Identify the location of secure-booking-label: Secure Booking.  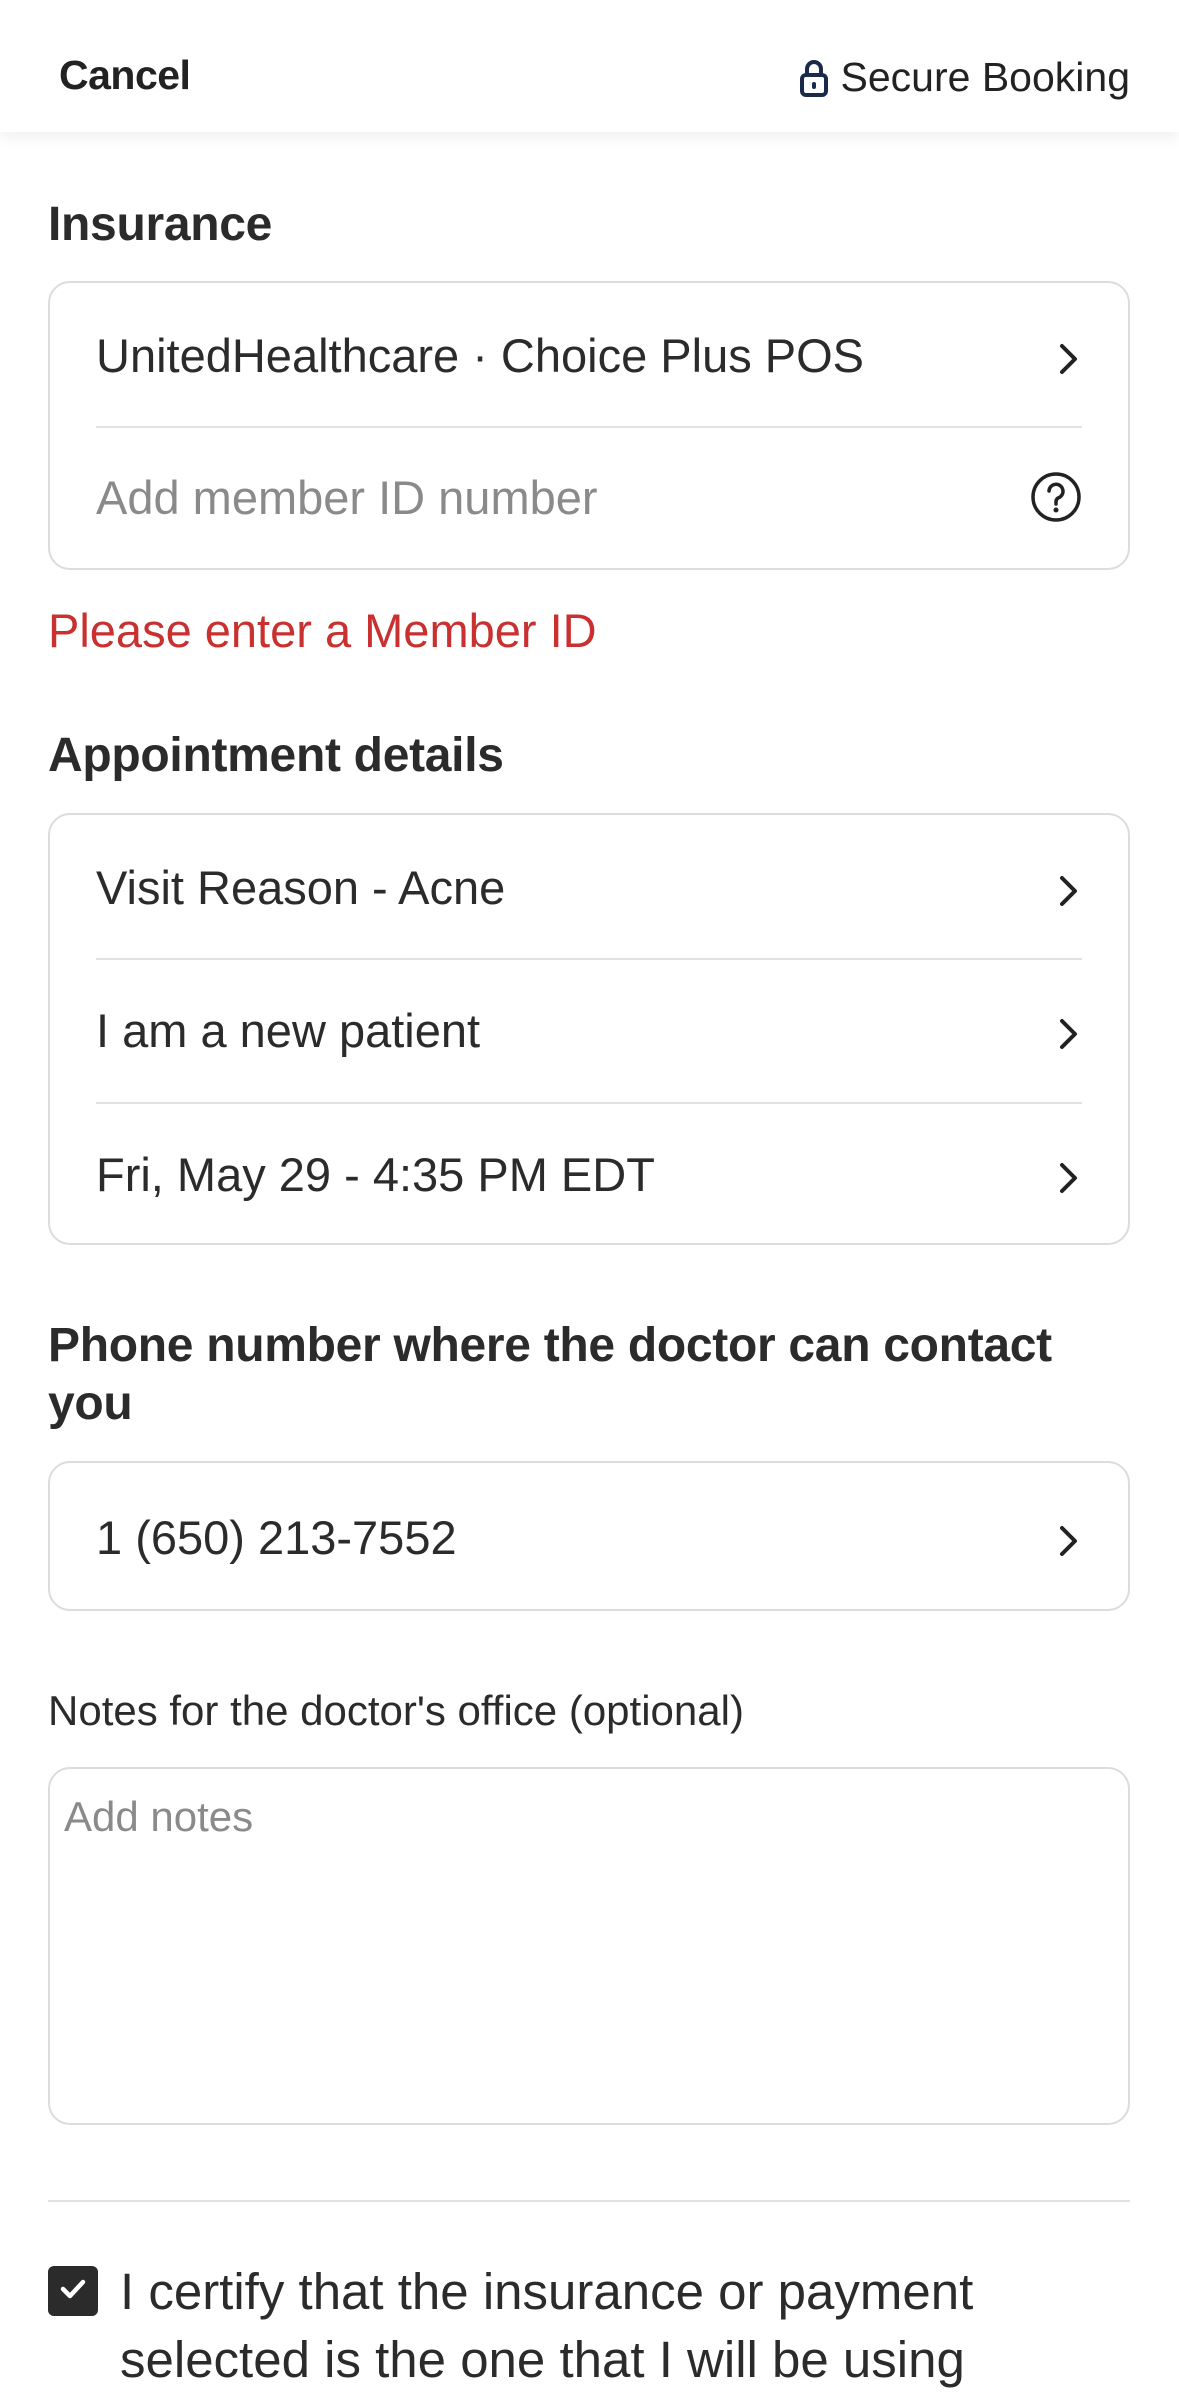
(985, 77).